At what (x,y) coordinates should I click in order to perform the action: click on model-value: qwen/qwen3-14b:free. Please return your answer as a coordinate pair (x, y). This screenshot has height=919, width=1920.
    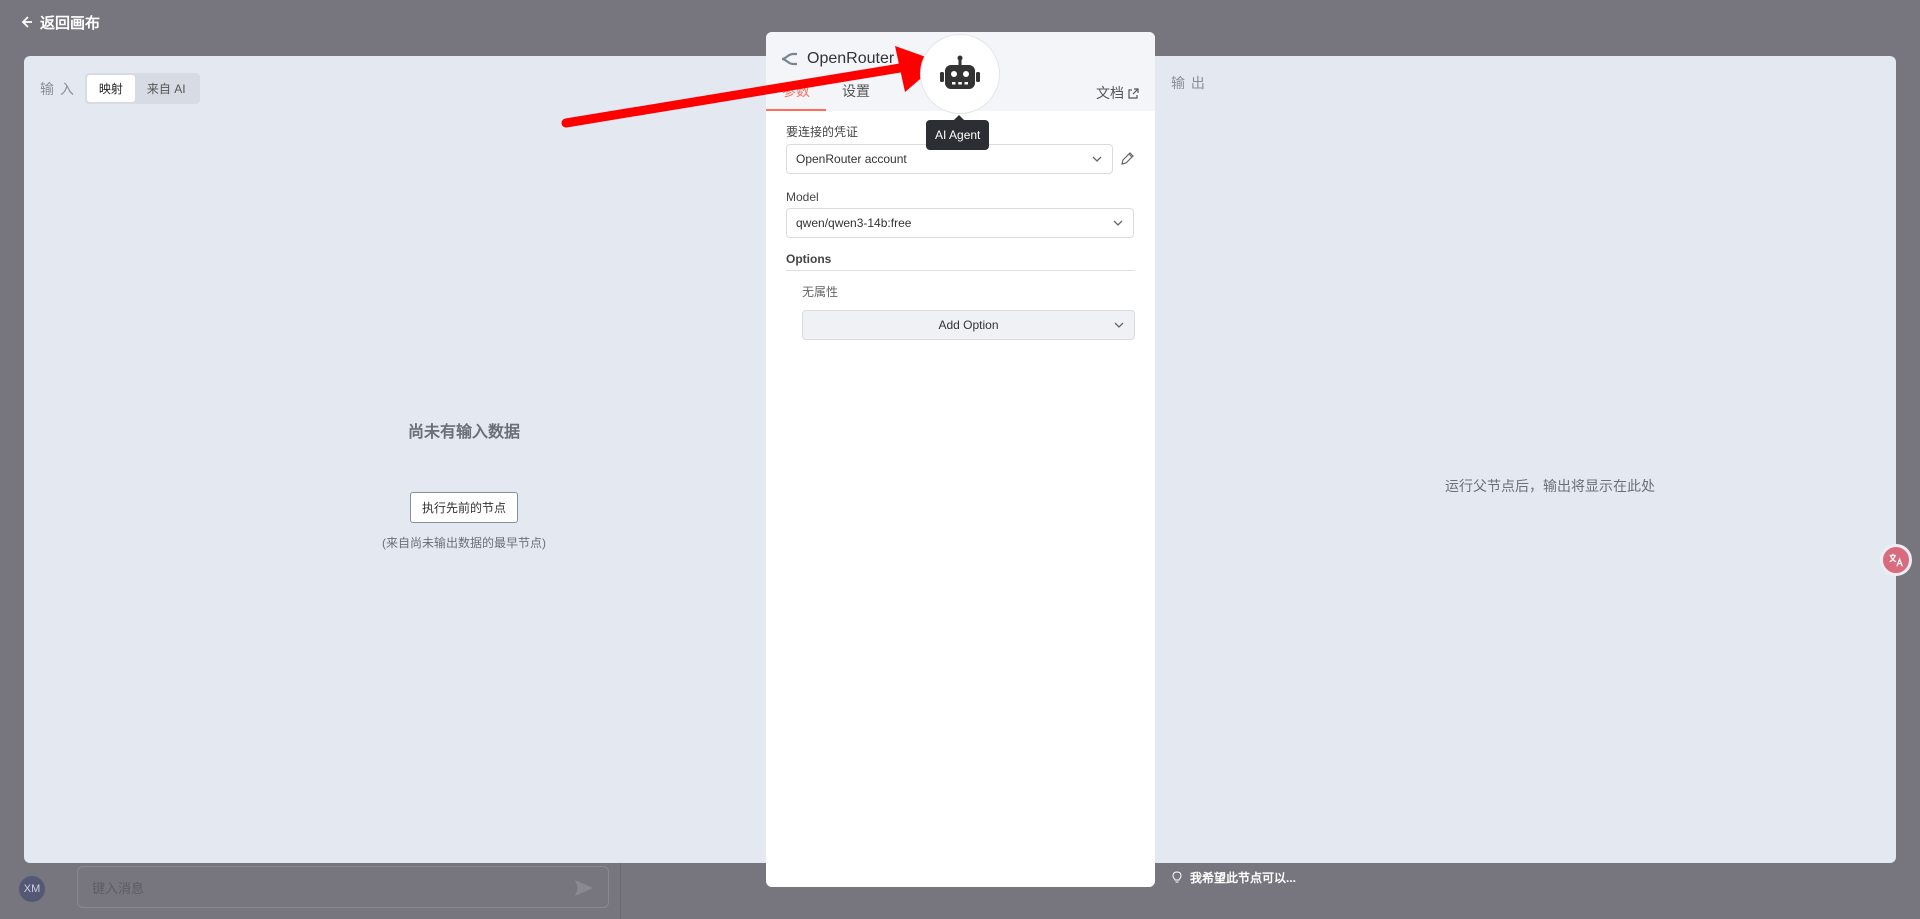
    Looking at the image, I should click on (854, 223).